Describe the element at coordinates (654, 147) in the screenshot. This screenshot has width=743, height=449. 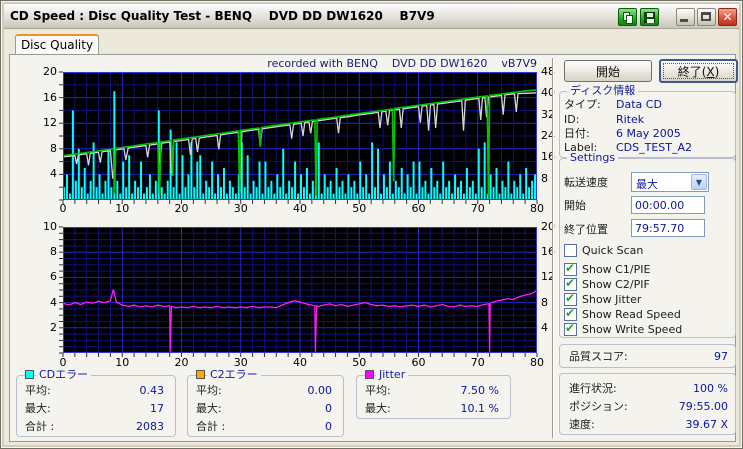
I see `disc-info-row-value: CDS_TEST_A2` at that location.